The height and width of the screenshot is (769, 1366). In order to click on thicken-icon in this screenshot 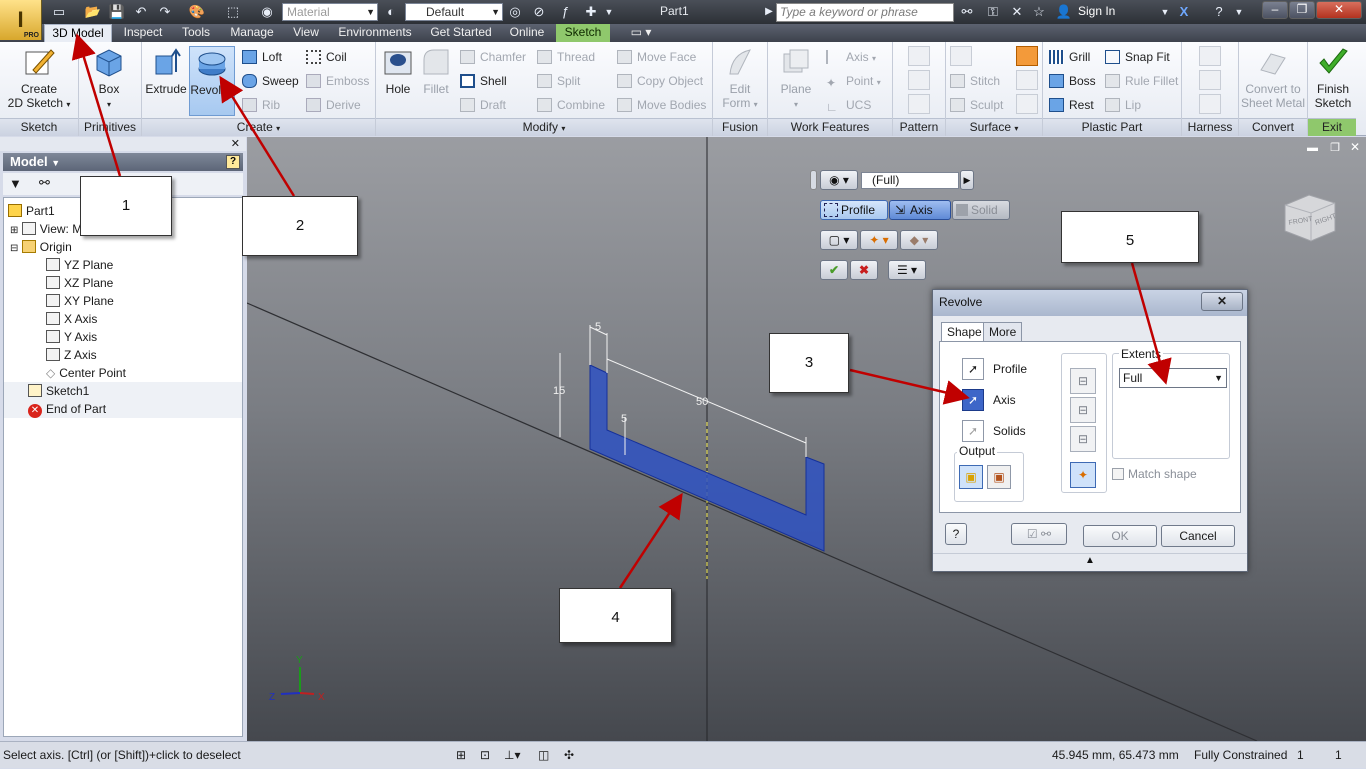, I will do `click(961, 56)`.